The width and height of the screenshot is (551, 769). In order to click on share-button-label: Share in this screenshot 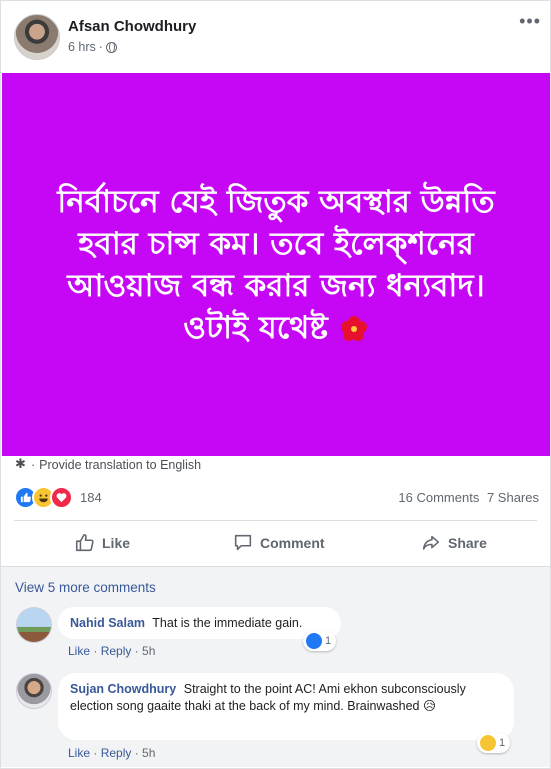, I will do `click(467, 543)`.